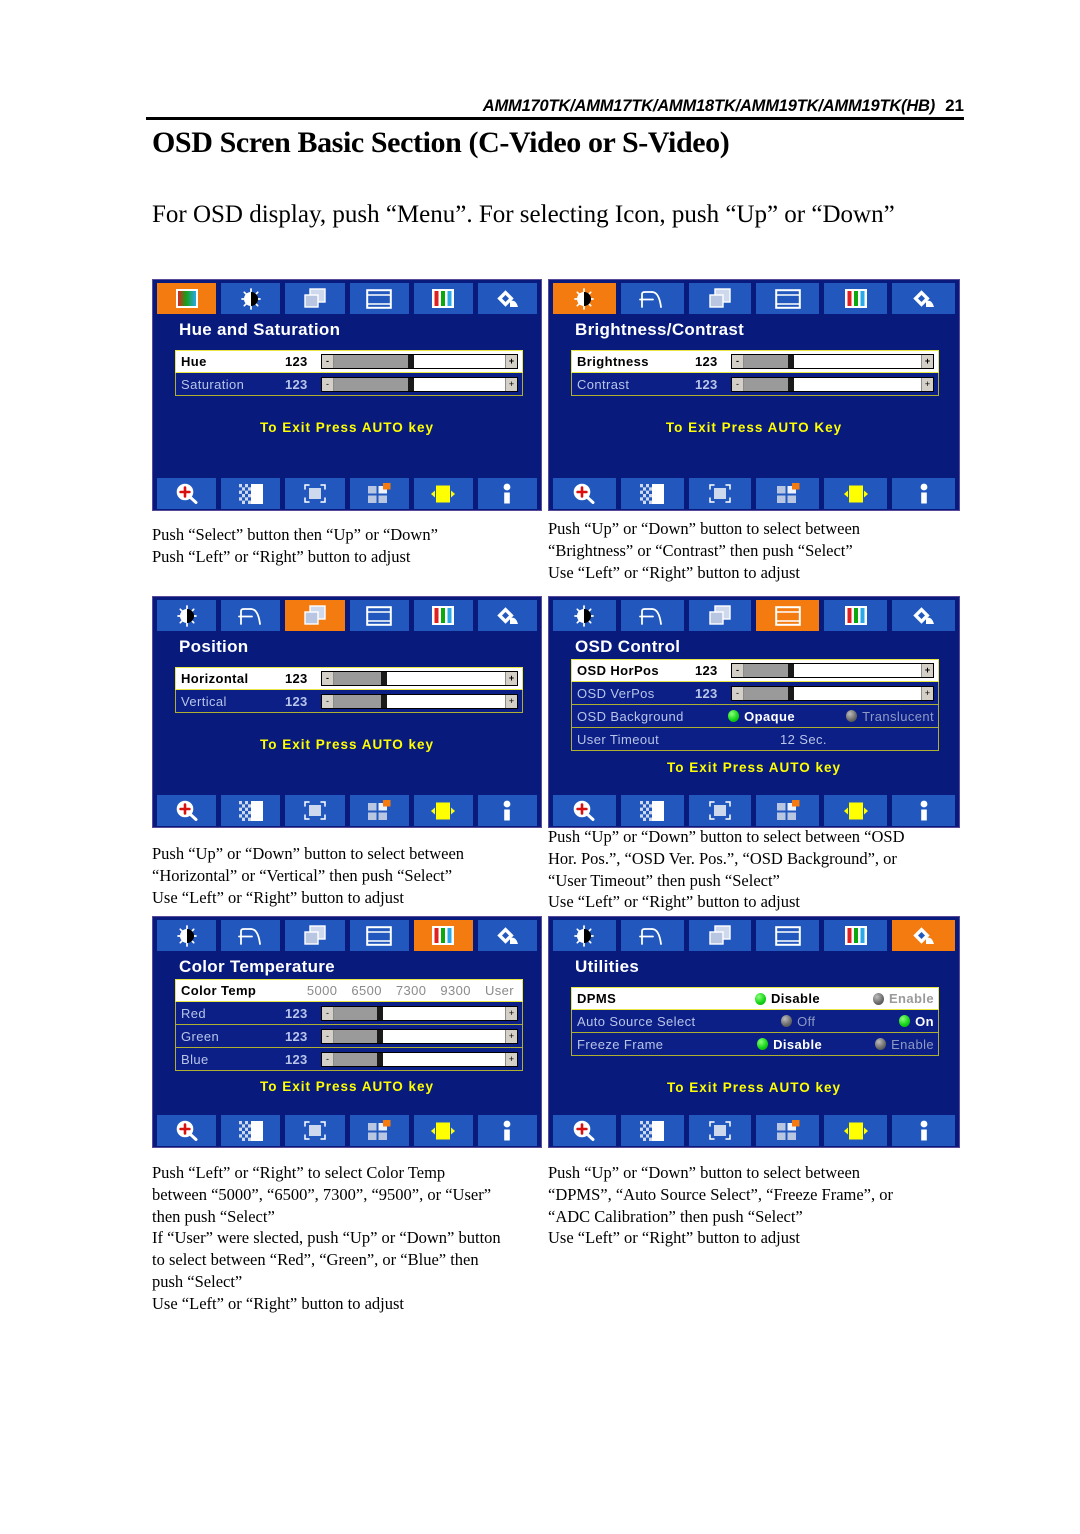  What do you see at coordinates (755, 739) in the screenshot?
I see `setting-row: User Timeout 12 Sec.` at bounding box center [755, 739].